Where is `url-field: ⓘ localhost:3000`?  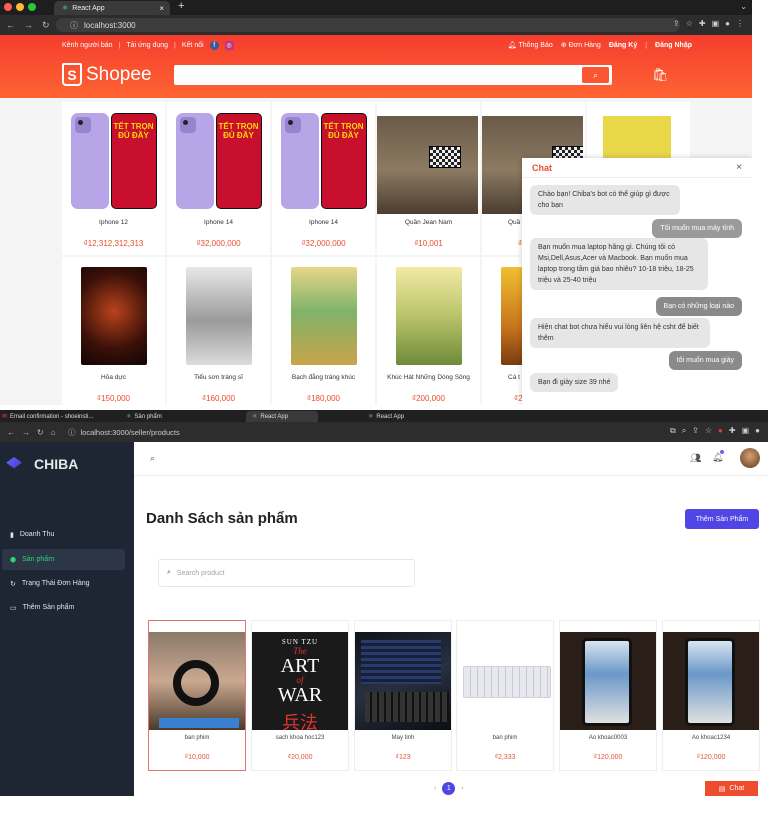 url-field: ⓘ localhost:3000 is located at coordinates (368, 25).